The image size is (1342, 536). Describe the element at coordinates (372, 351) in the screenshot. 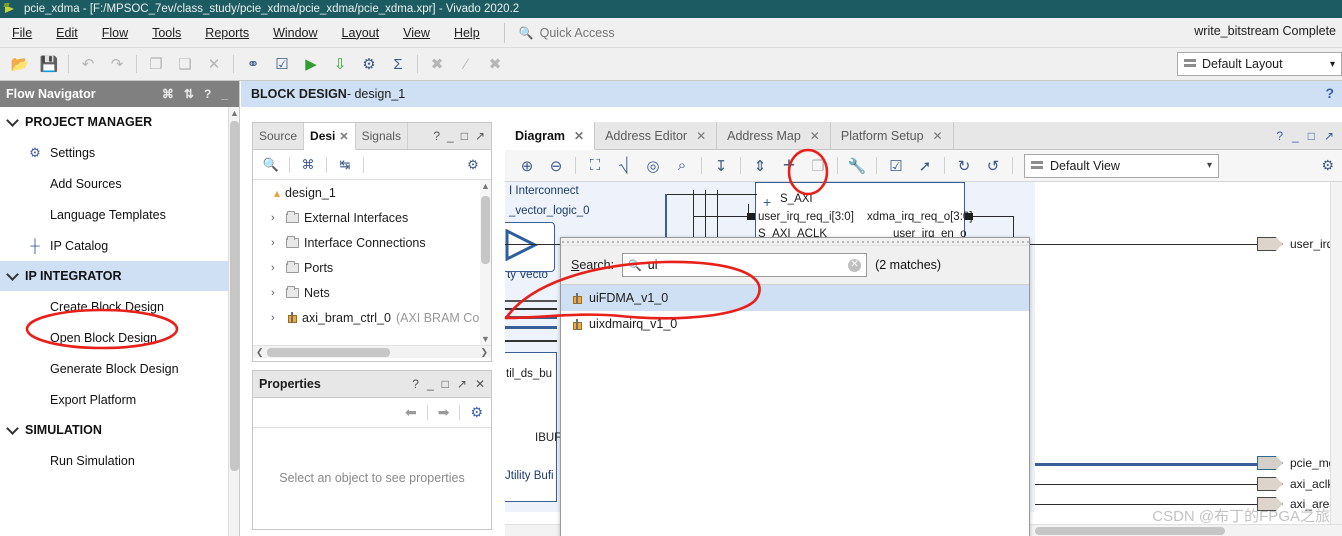

I see `tree-hscrollbar: ❮ ❯` at that location.